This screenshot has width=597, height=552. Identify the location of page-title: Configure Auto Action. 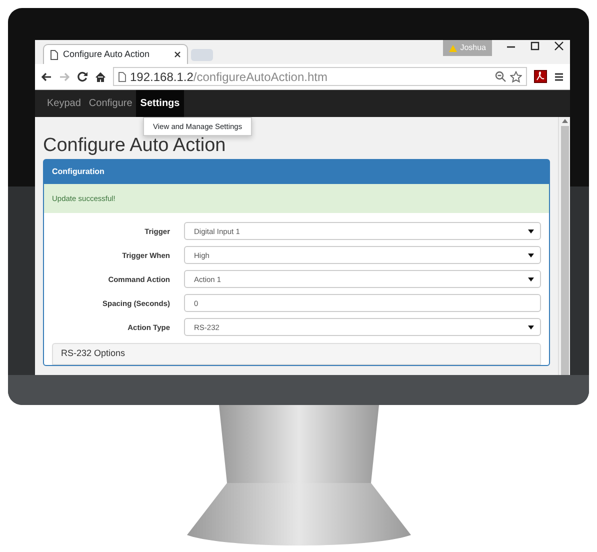
(135, 145).